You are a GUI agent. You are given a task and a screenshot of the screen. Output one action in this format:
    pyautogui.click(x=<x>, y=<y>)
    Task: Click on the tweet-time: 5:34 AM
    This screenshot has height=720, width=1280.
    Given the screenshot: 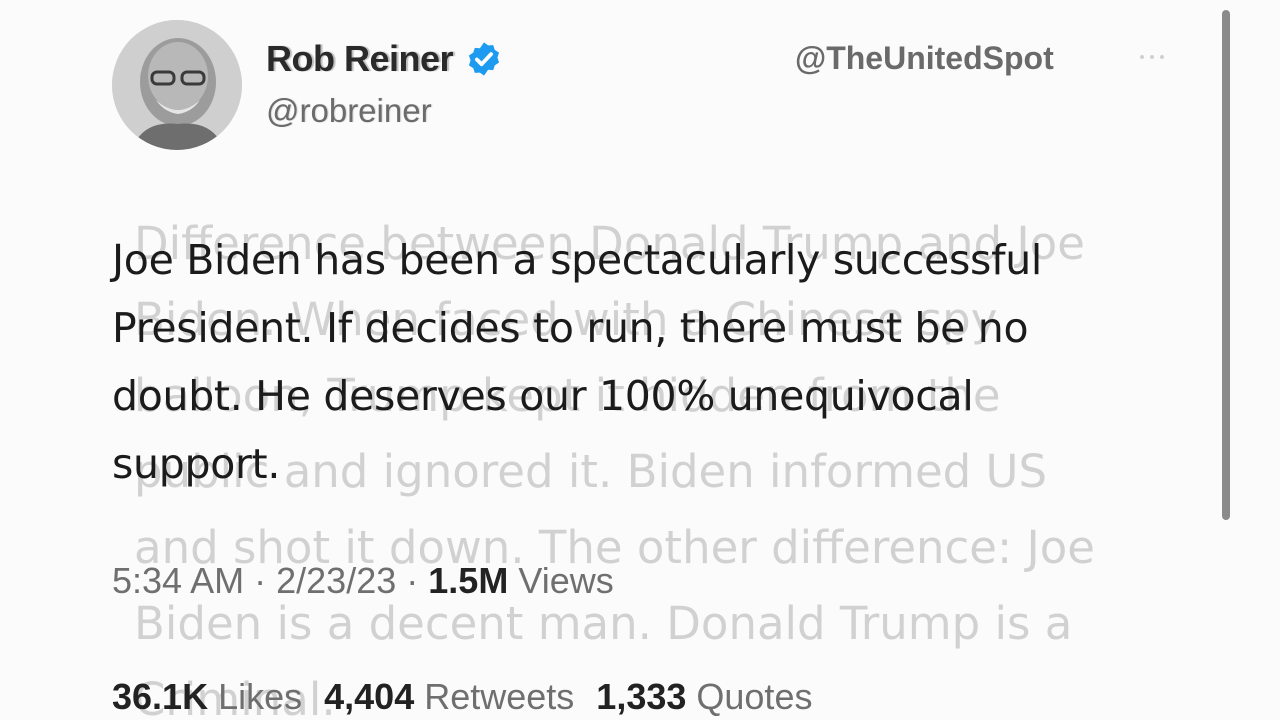 What is the action you would take?
    pyautogui.click(x=178, y=580)
    